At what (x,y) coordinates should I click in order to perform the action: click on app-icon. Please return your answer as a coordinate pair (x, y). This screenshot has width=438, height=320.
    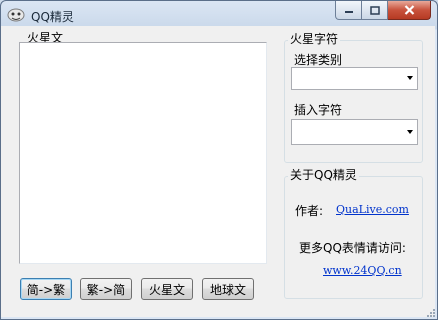
    Looking at the image, I should click on (16, 15).